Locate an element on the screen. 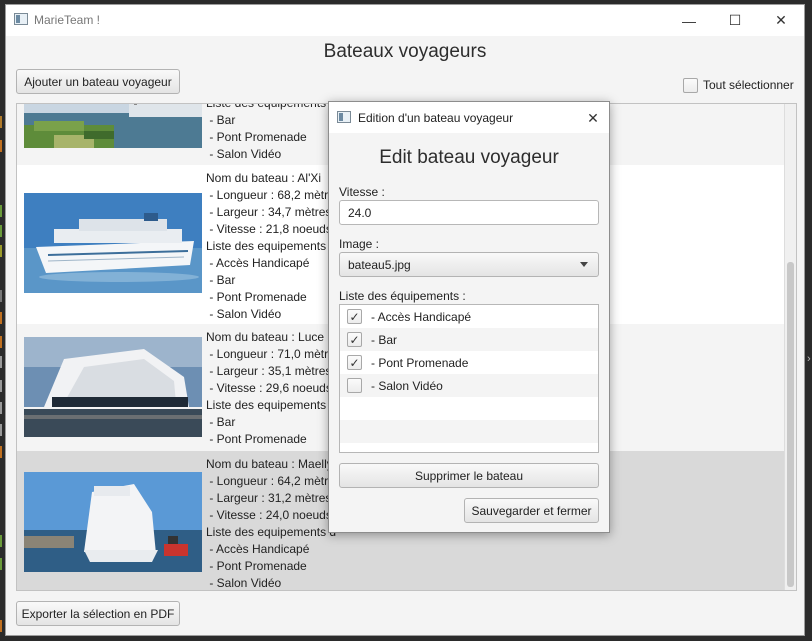  equipment-item: ✓ - Bar is located at coordinates (469, 339).